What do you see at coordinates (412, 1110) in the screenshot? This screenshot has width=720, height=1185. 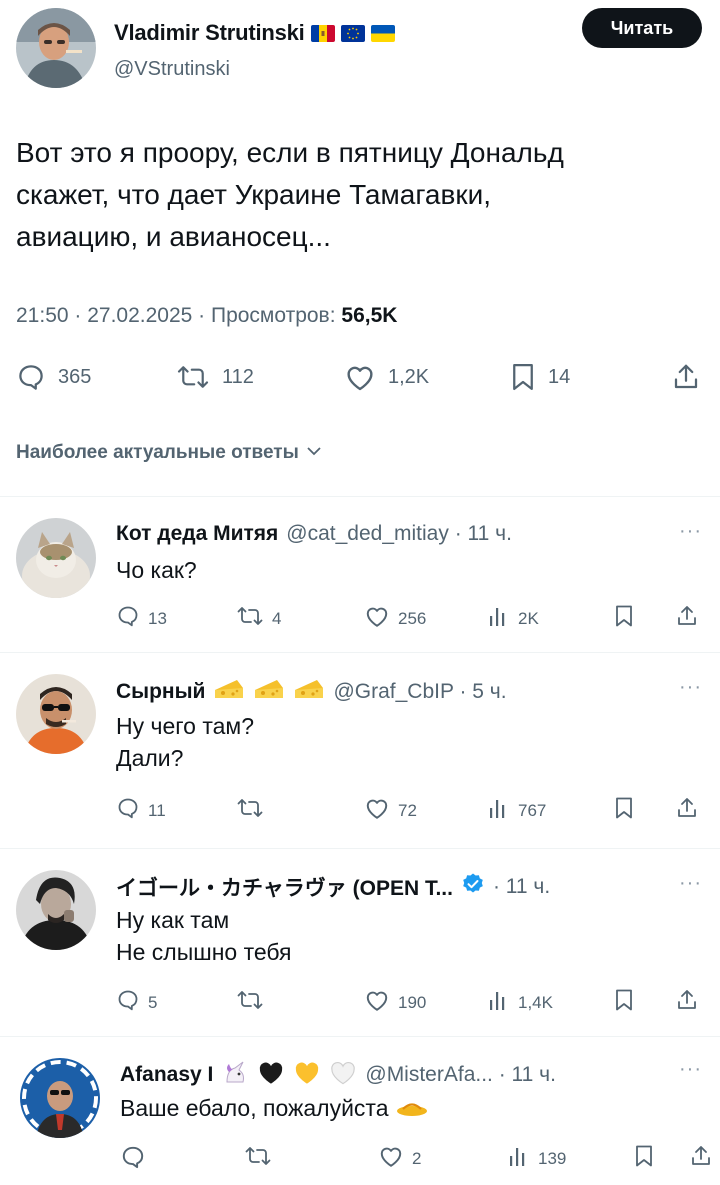 I see `flip-flop-emoji-icon` at bounding box center [412, 1110].